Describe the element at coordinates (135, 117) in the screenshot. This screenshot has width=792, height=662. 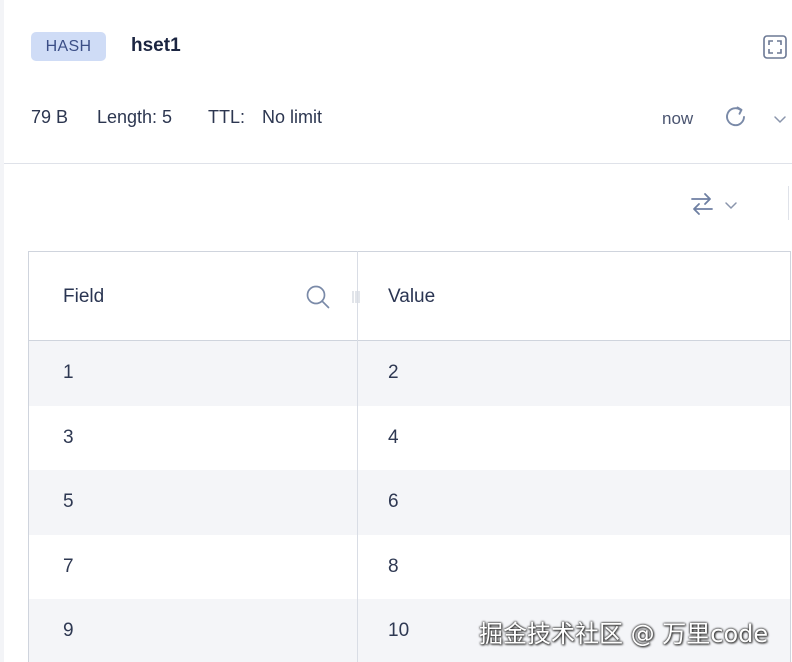
I see `key-length: Length: 5` at that location.